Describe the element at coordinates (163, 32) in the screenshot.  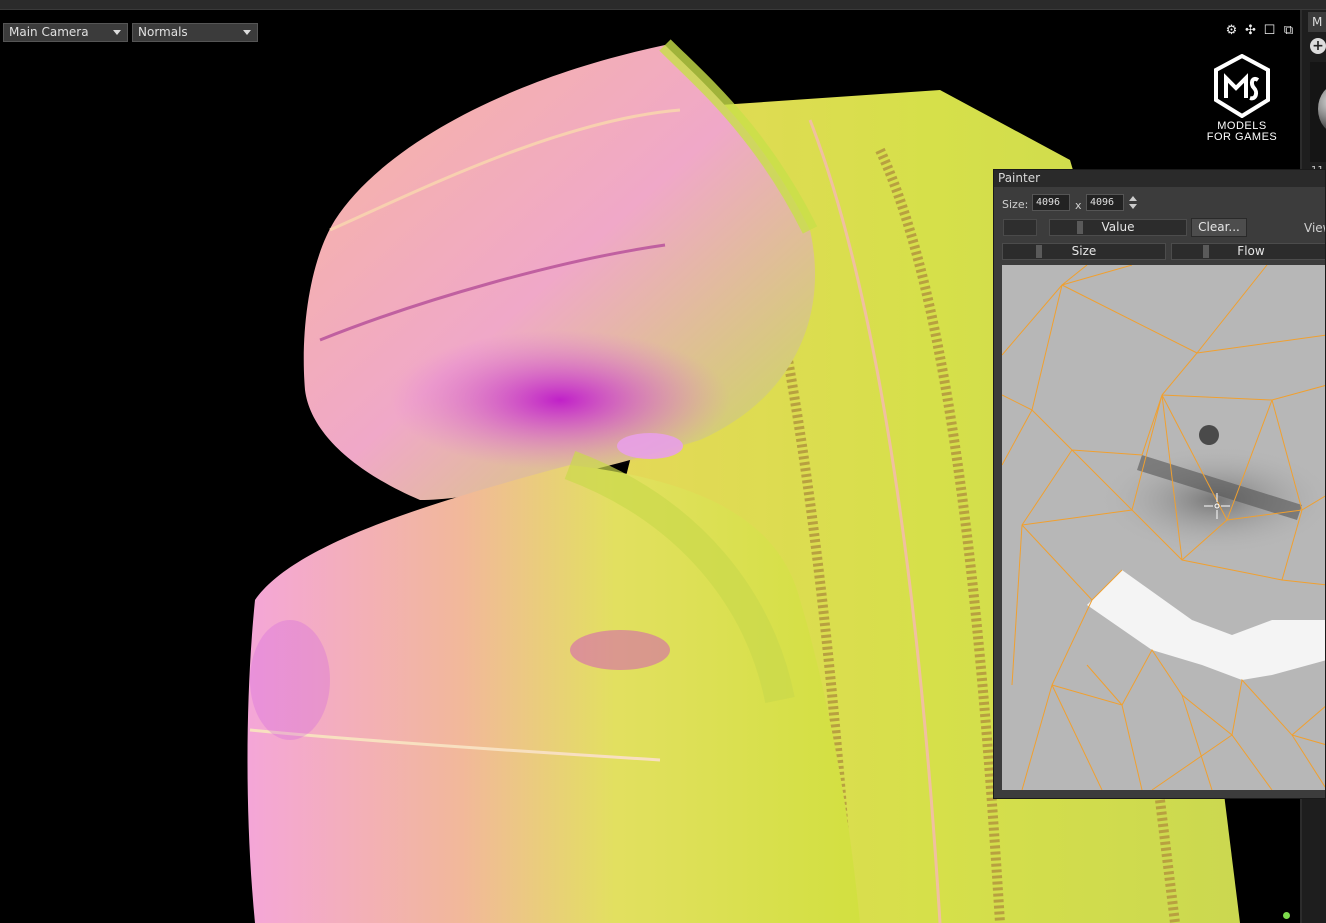
I see `view-mode-select-value: Normals` at that location.